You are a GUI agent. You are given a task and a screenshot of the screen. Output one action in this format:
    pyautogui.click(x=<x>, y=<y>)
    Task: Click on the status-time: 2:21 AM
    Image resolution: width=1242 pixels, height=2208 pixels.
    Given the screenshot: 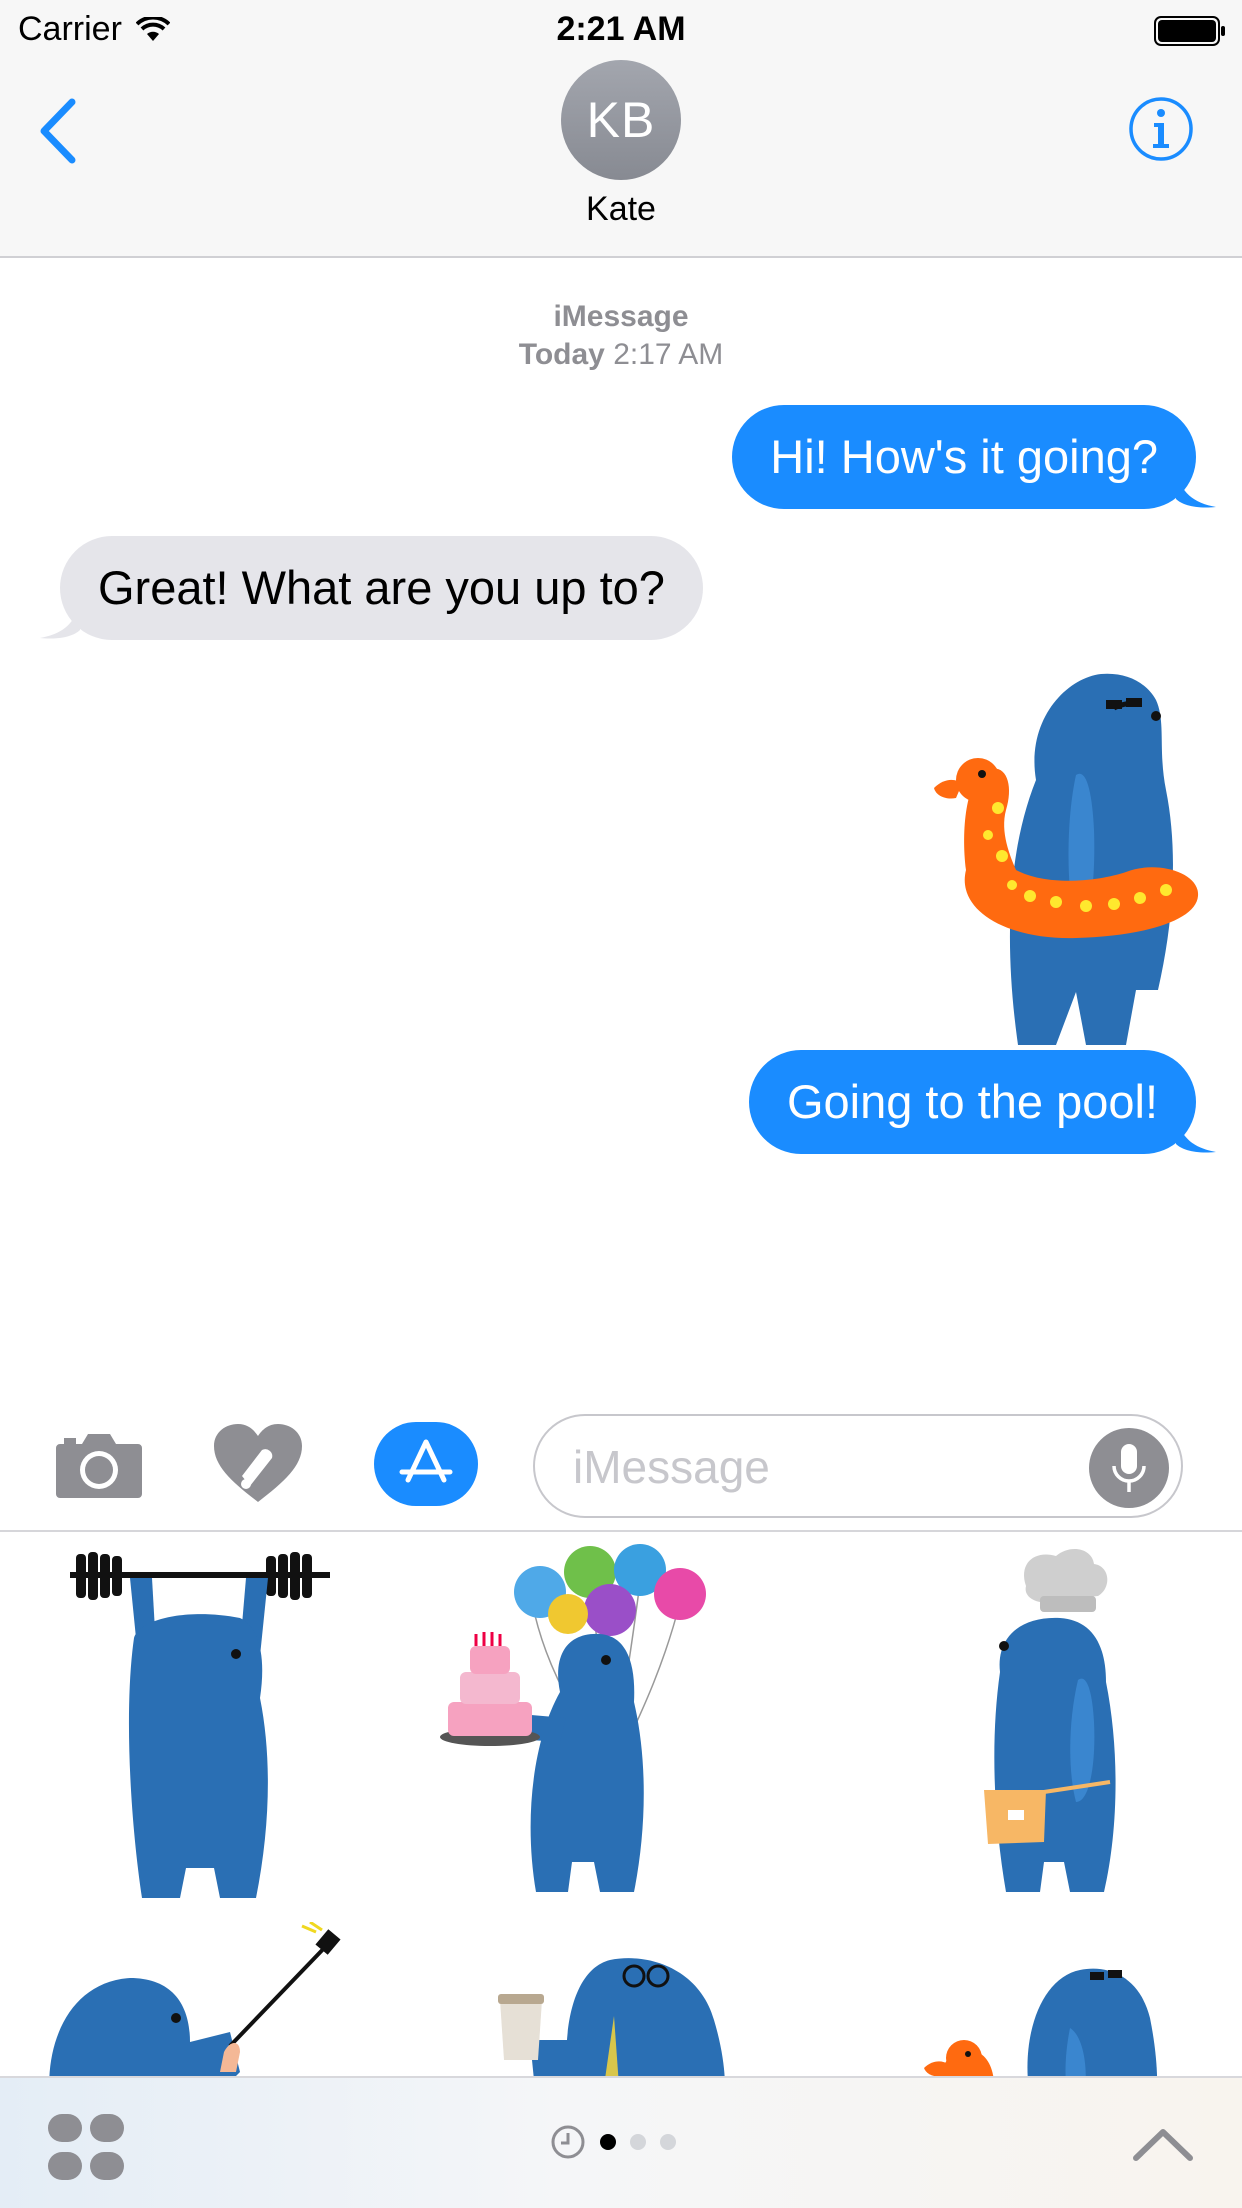 What is the action you would take?
    pyautogui.click(x=621, y=29)
    